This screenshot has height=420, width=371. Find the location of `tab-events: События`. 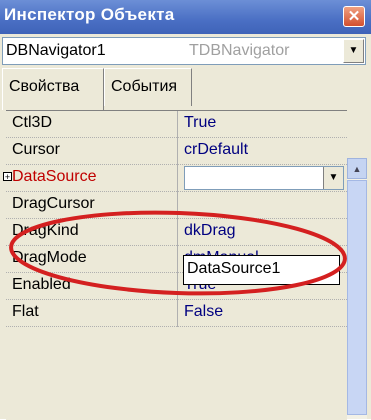

tab-events: События is located at coordinates (148, 87).